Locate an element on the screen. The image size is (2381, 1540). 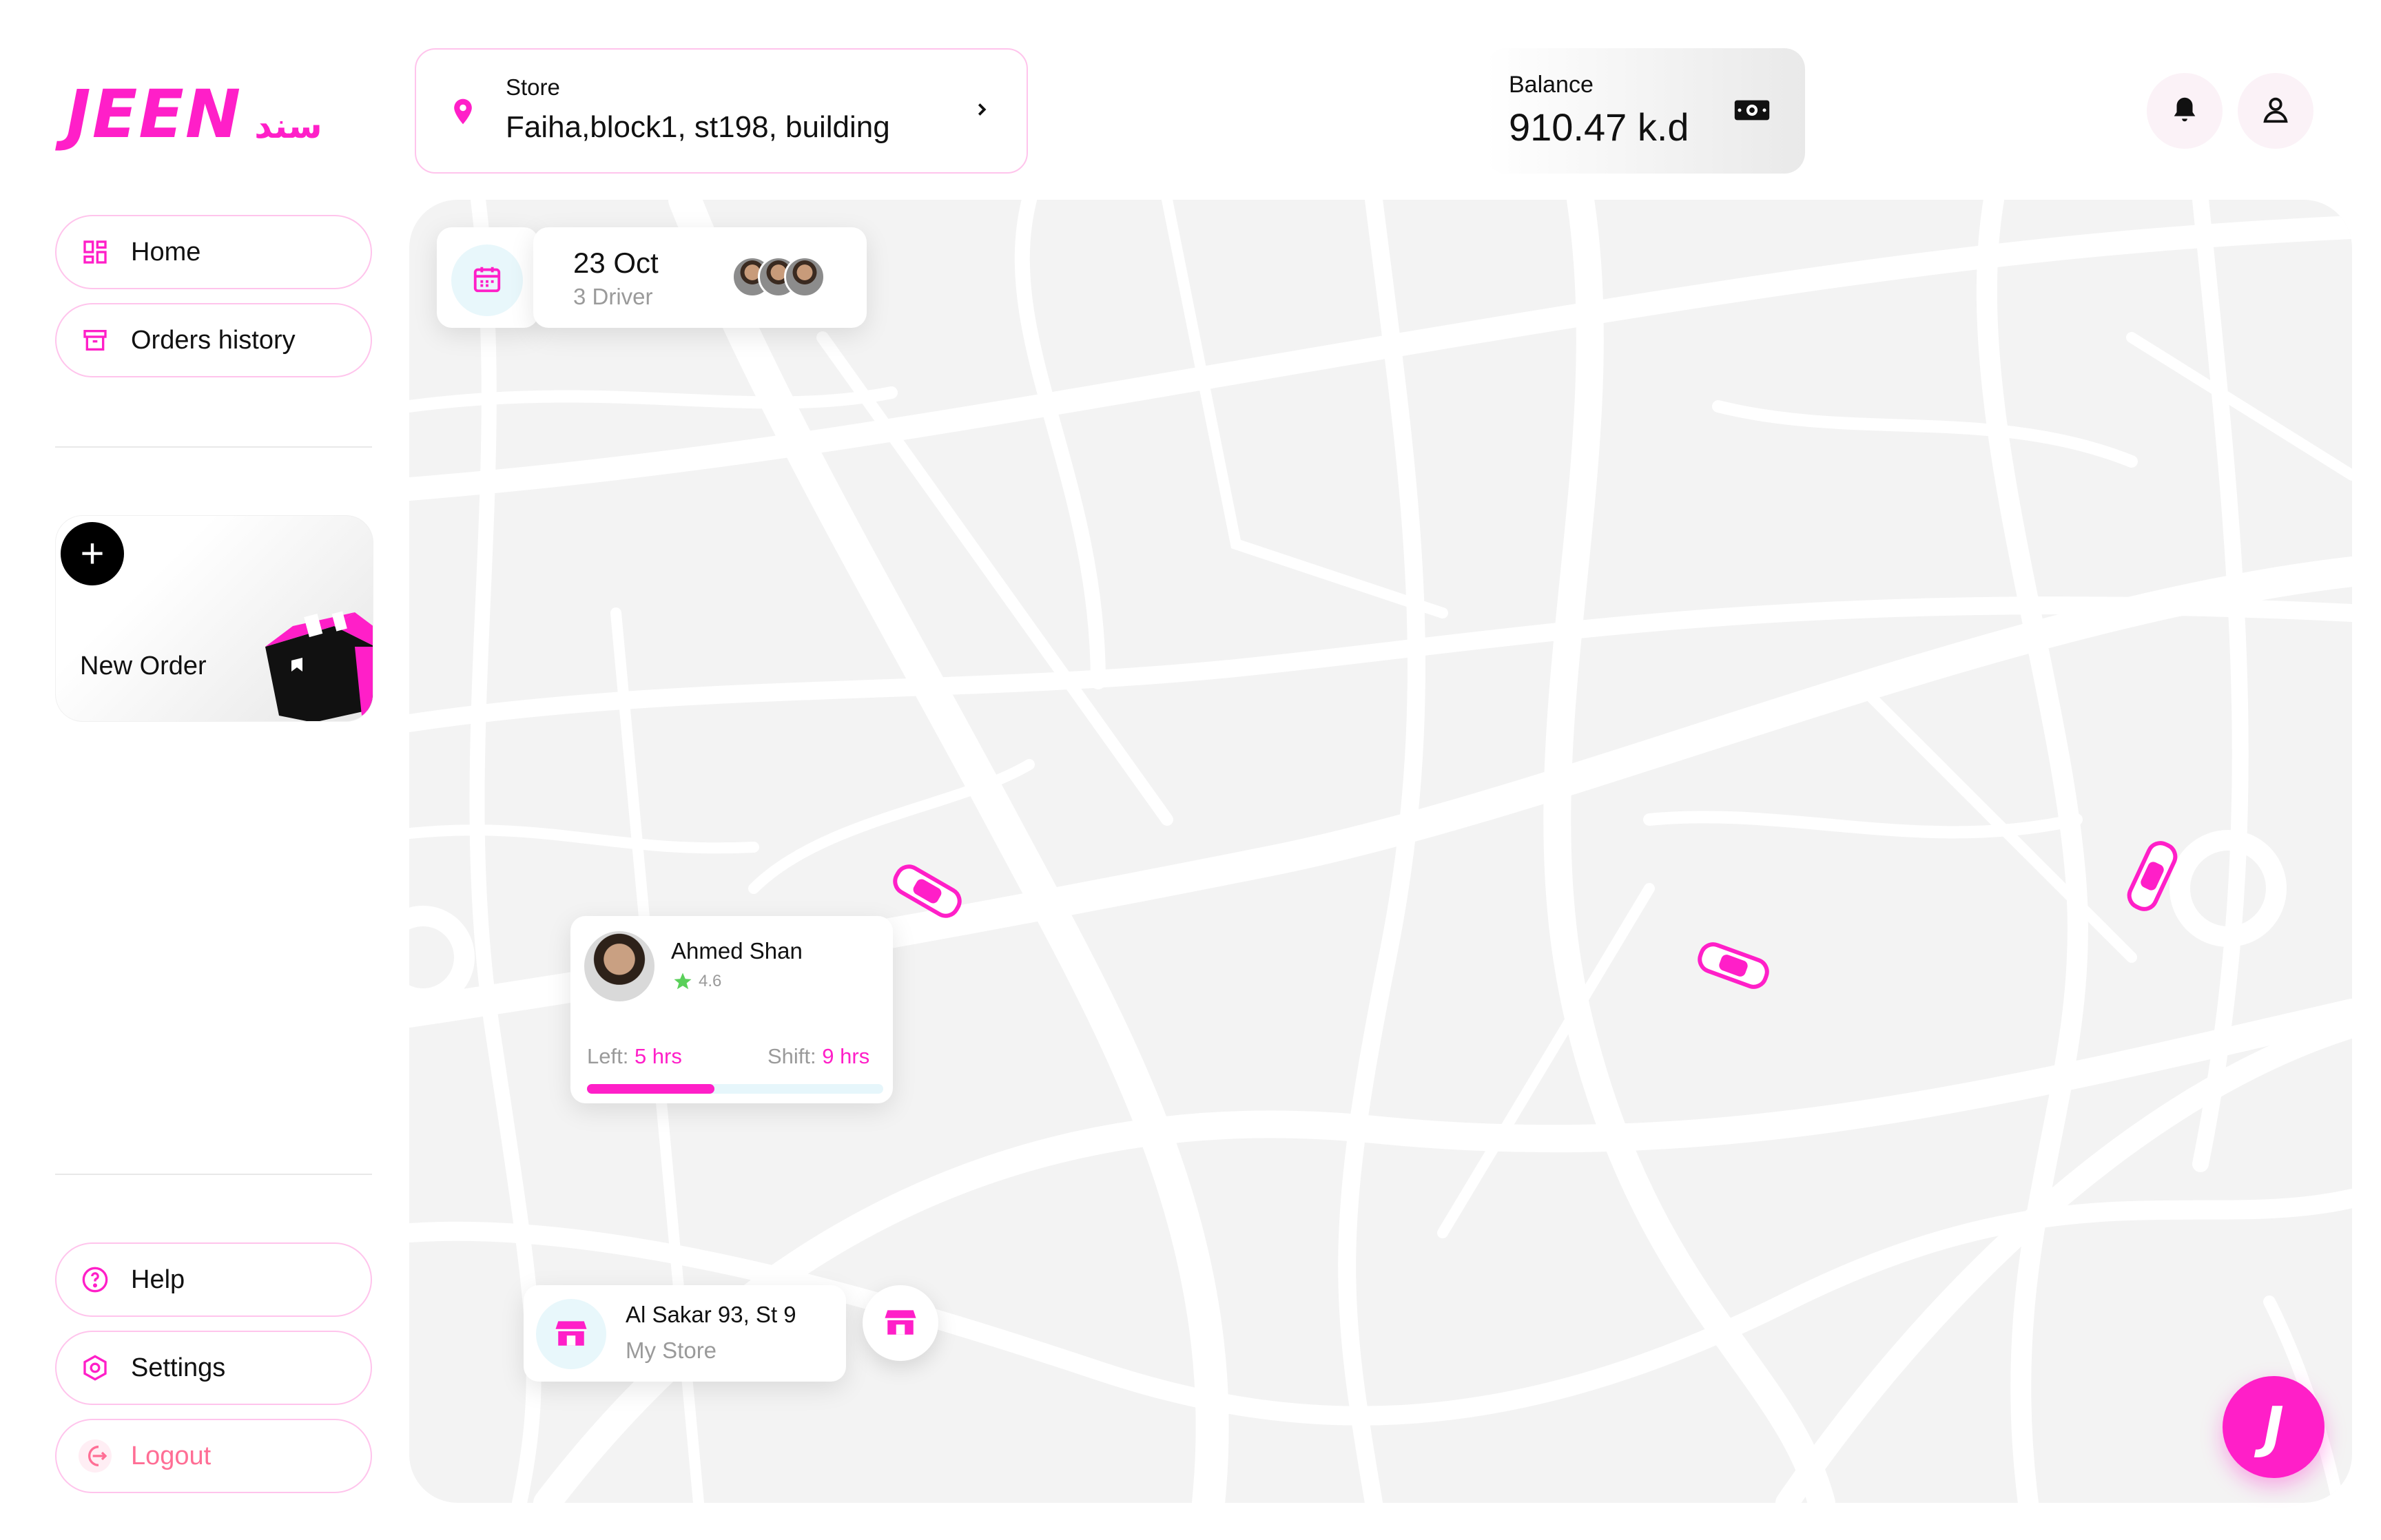
notifications-button is located at coordinates (2185, 111).